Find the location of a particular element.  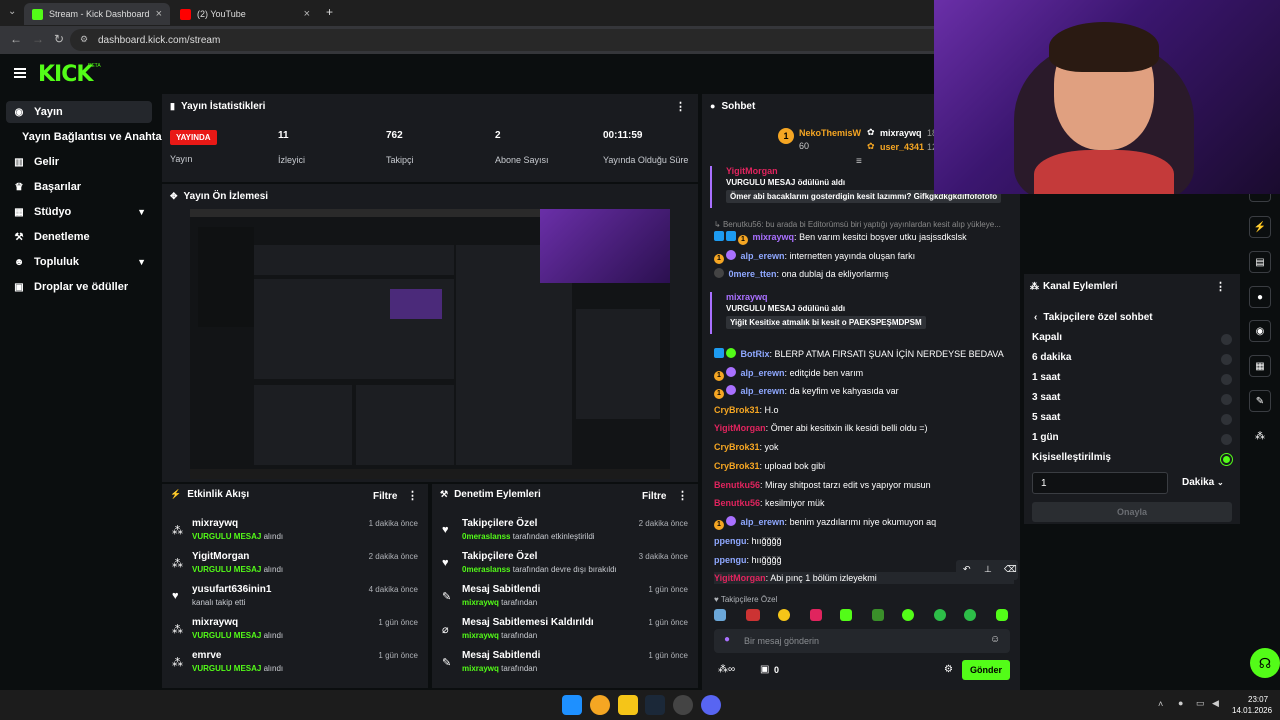

delete-icon: ⌫ is located at coordinates (1010, 569).